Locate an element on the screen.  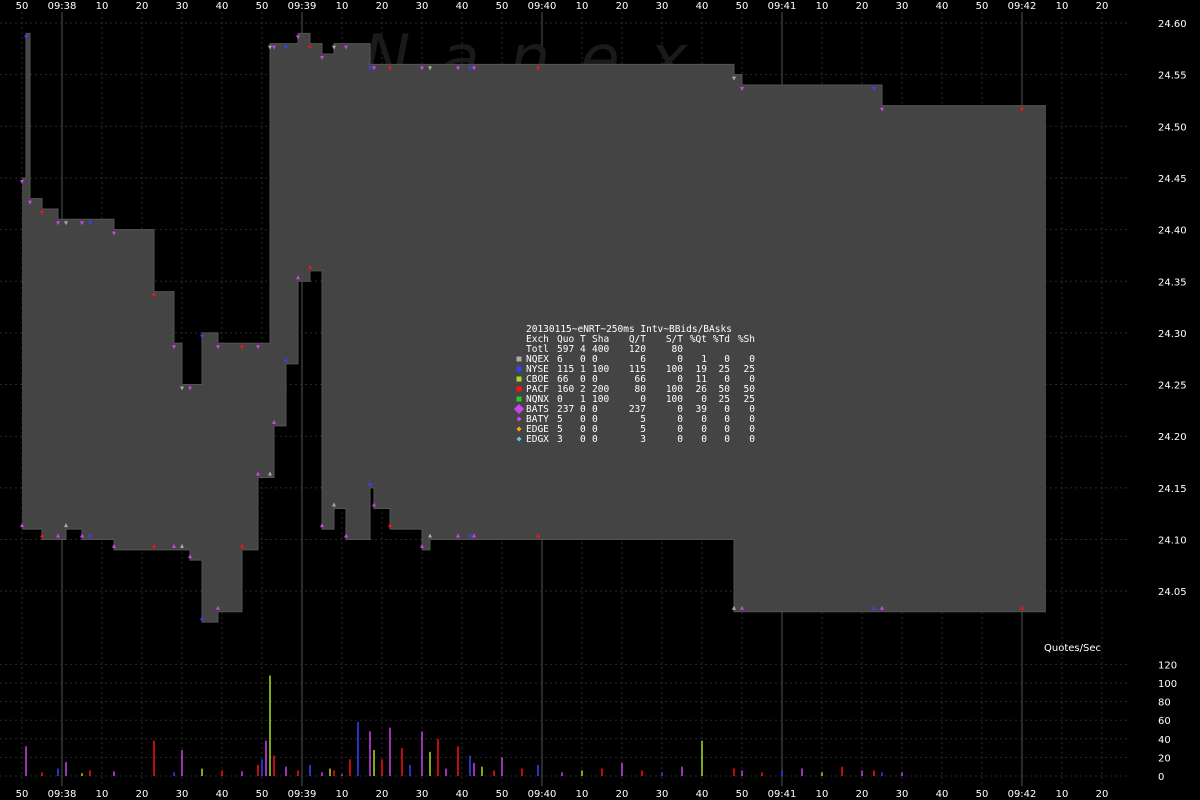
y-tick-label: 24.50 is located at coordinates (1172, 127).